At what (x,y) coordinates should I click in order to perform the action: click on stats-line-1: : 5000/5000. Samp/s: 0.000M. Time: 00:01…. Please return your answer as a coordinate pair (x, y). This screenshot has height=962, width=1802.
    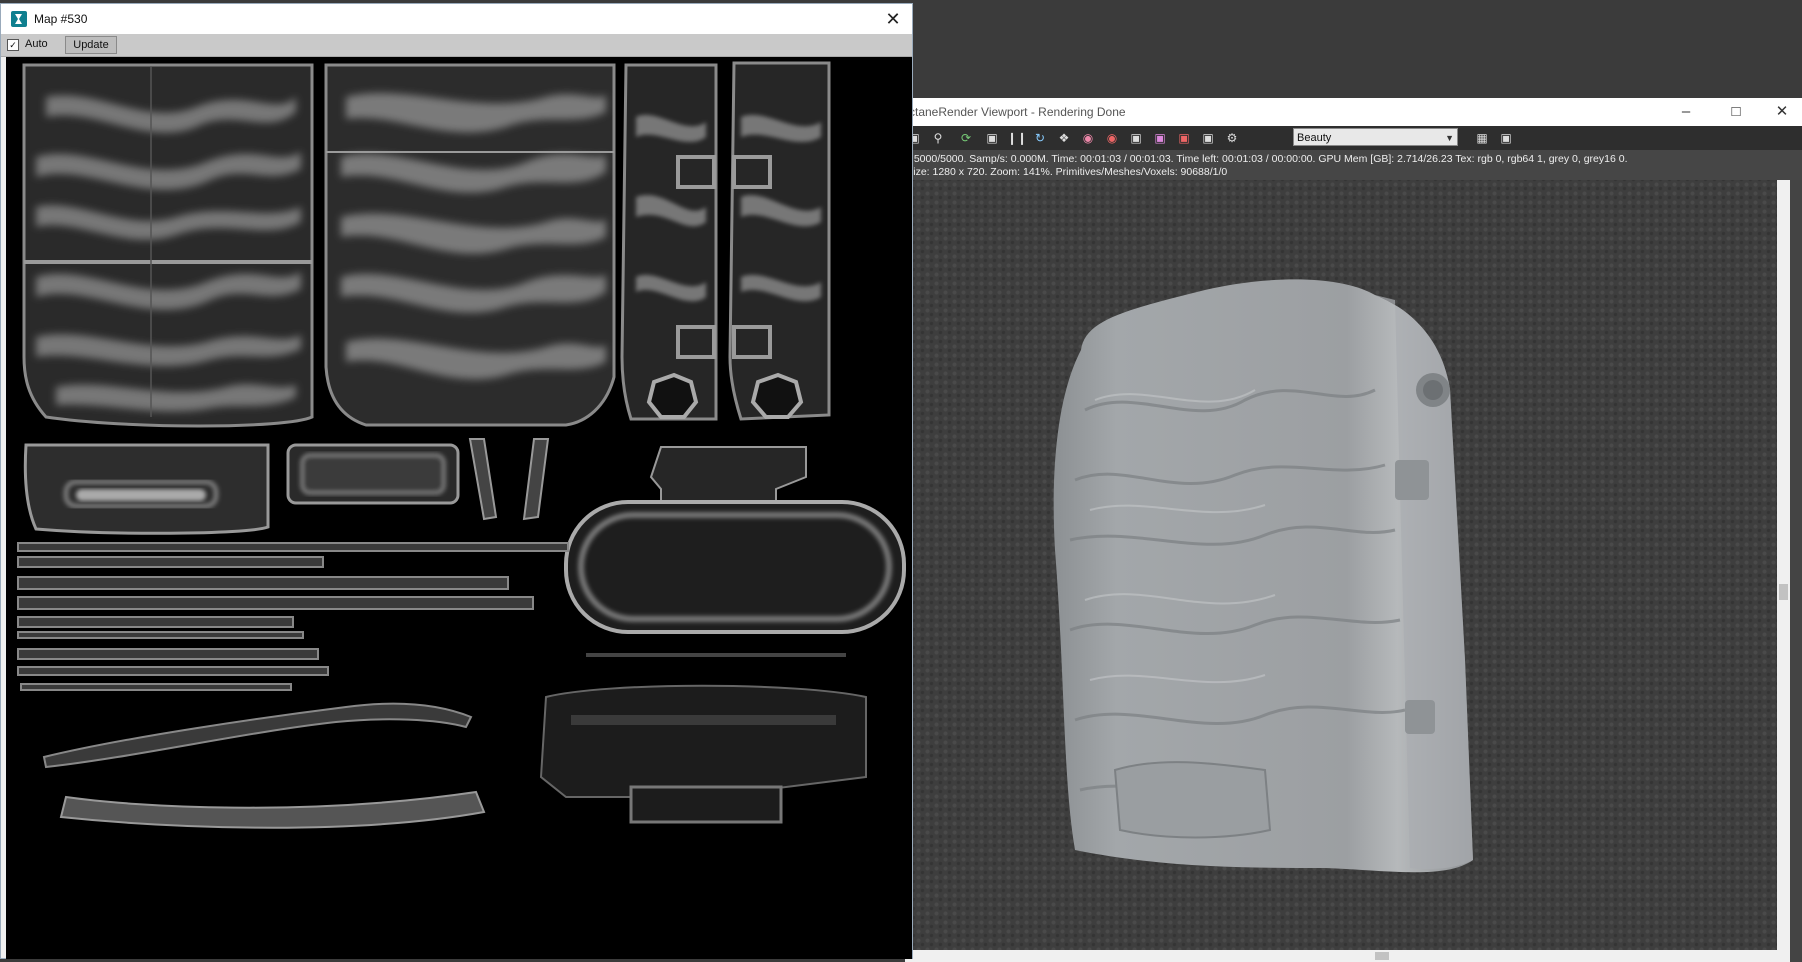
    Looking at the image, I should click on (1268, 159).